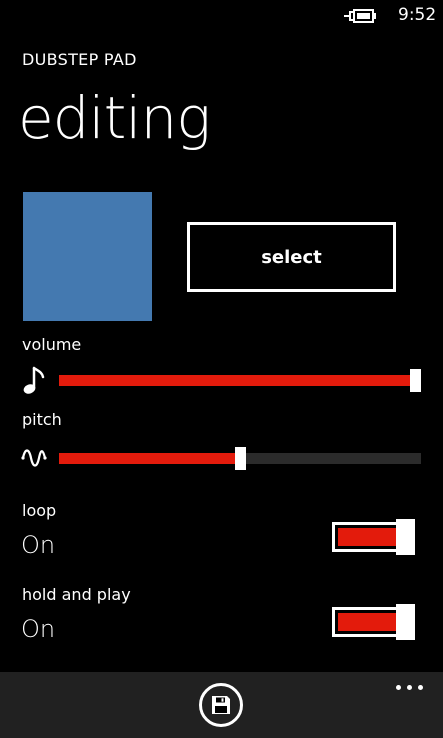 This screenshot has height=738, width=443. I want to click on more-button, so click(410, 687).